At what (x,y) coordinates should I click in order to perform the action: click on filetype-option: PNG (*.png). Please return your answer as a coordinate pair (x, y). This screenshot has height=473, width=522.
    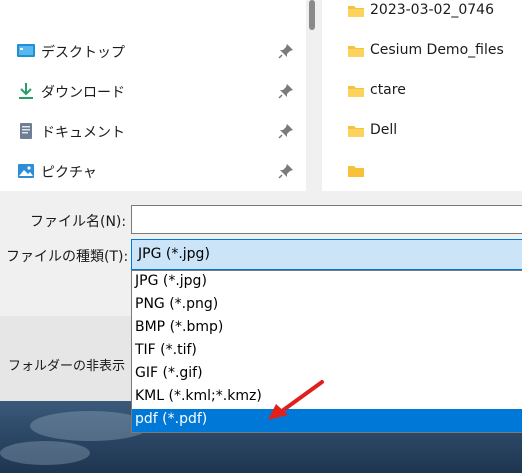
    Looking at the image, I should click on (327, 305).